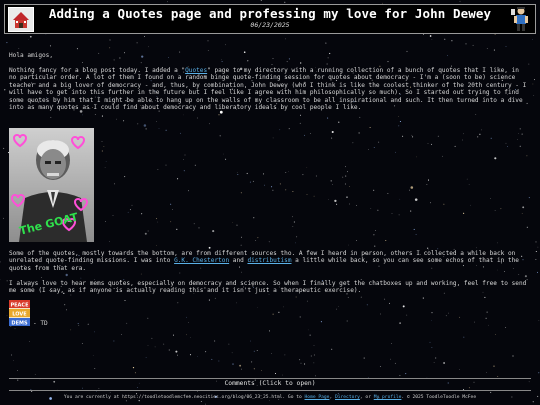 This screenshot has width=540, height=405. I want to click on footer-home-link: Home Page, so click(317, 397).